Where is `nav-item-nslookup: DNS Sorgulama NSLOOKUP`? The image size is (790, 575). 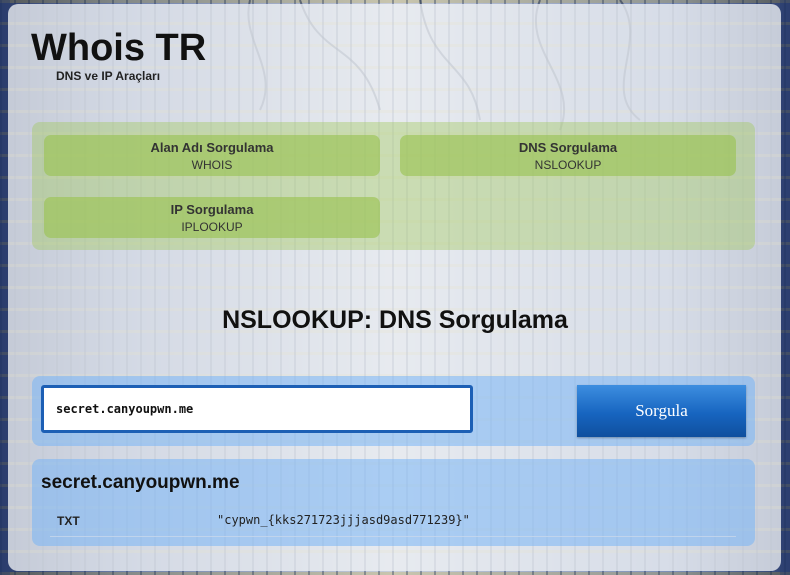 nav-item-nslookup: DNS Sorgulama NSLOOKUP is located at coordinates (568, 155).